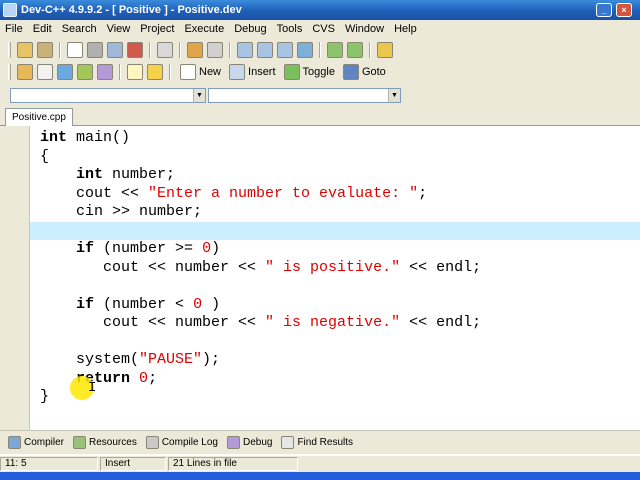  Describe the element at coordinates (405, 29) in the screenshot. I see `menu-help: Help` at that location.